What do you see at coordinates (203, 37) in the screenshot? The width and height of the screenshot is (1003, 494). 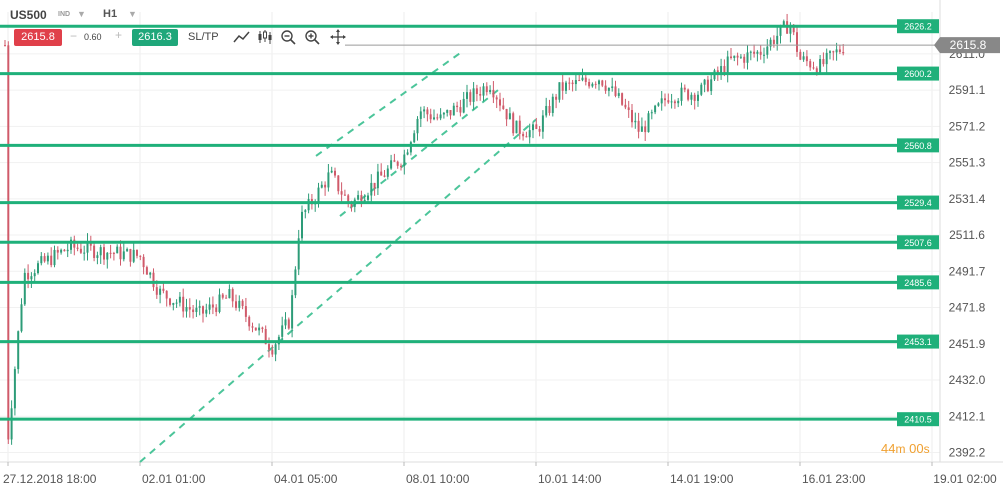 I see `sltp-button: SL/TP` at bounding box center [203, 37].